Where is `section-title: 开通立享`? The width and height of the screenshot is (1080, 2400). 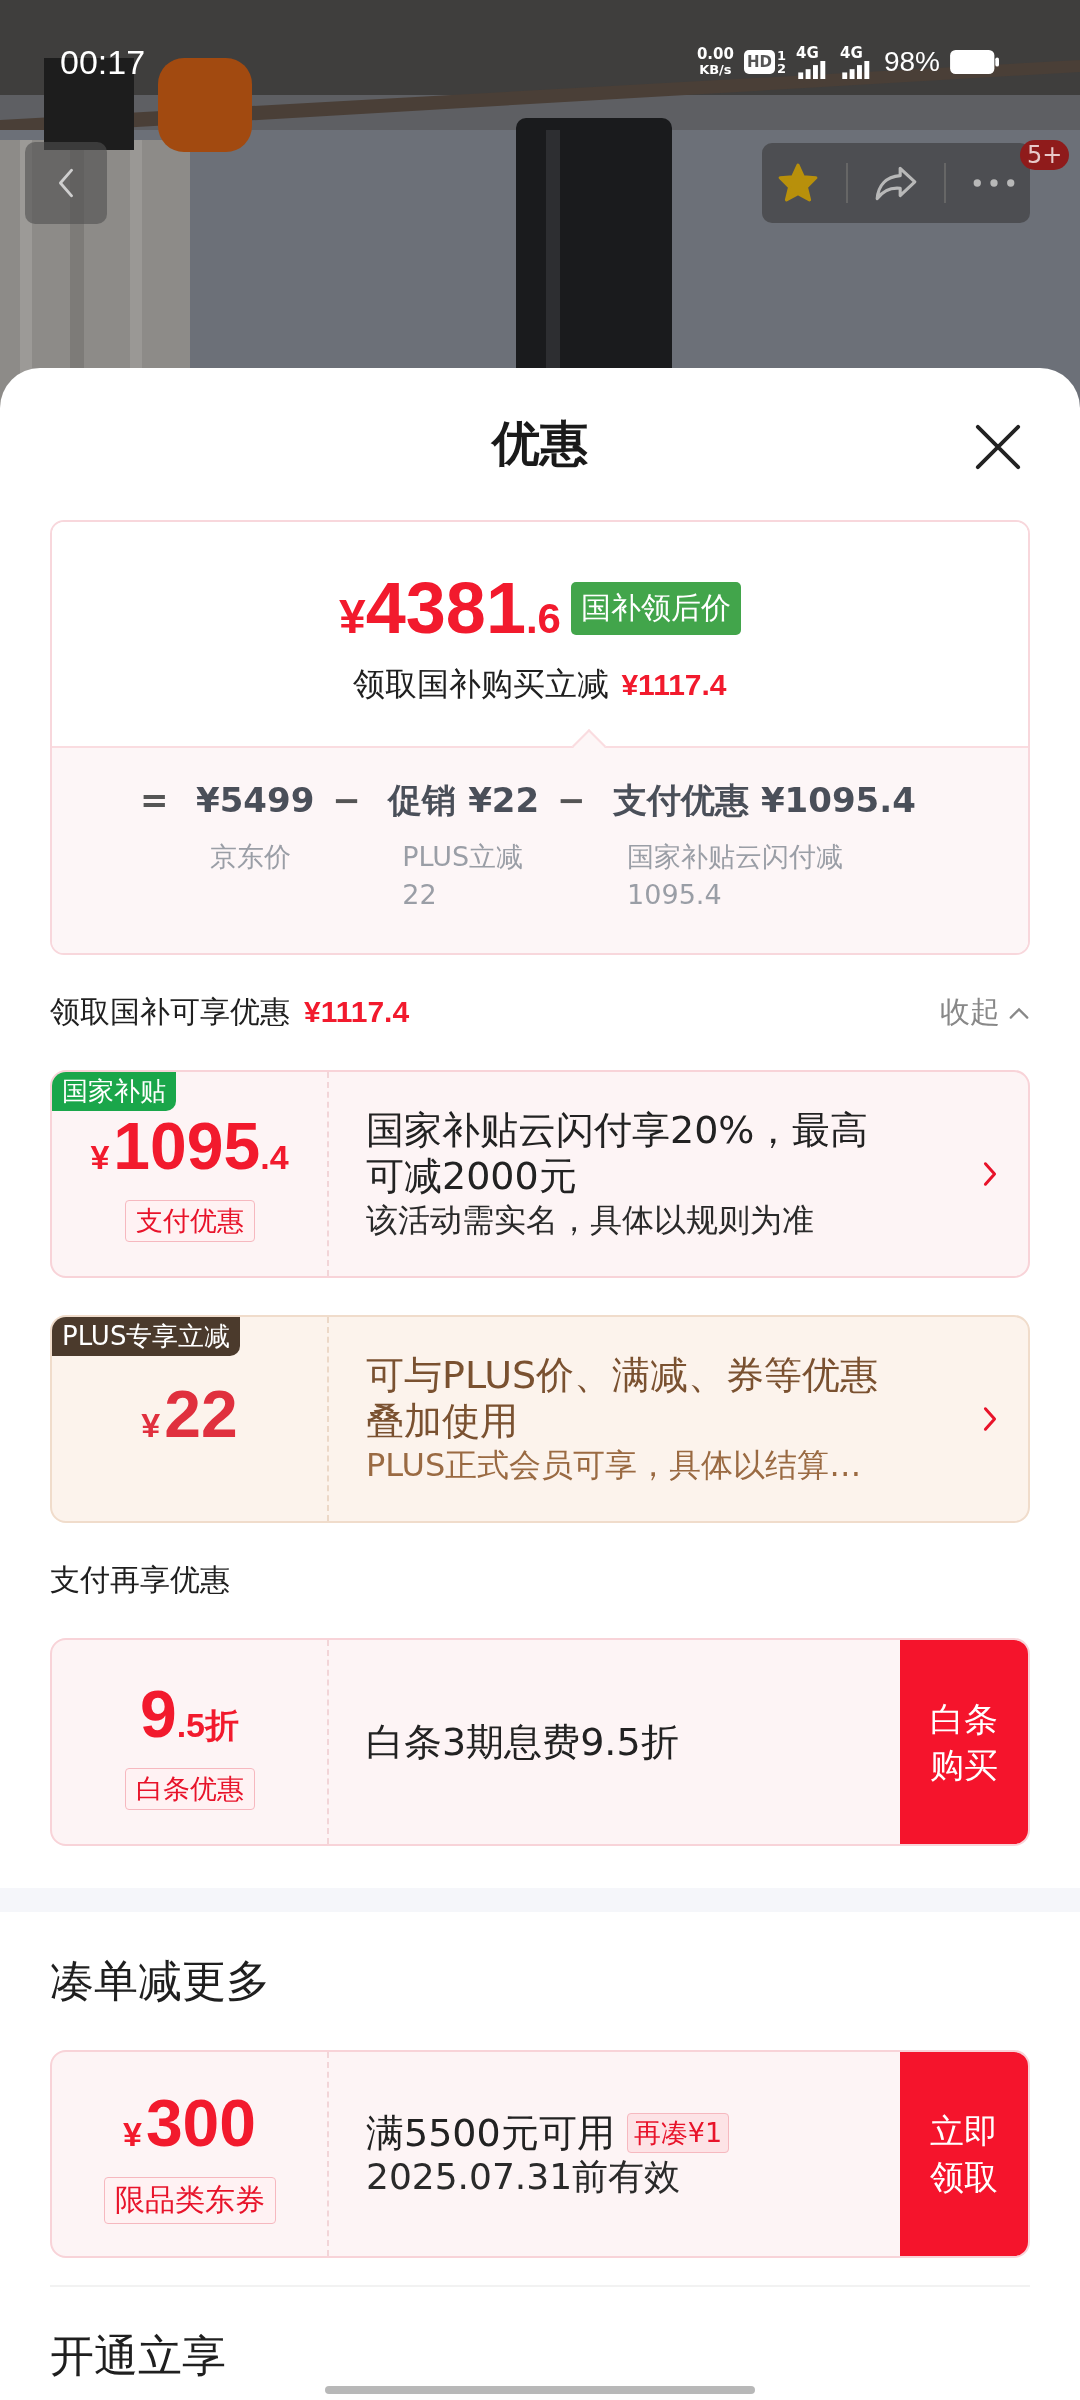
section-title: 开通立享 is located at coordinates (138, 2355).